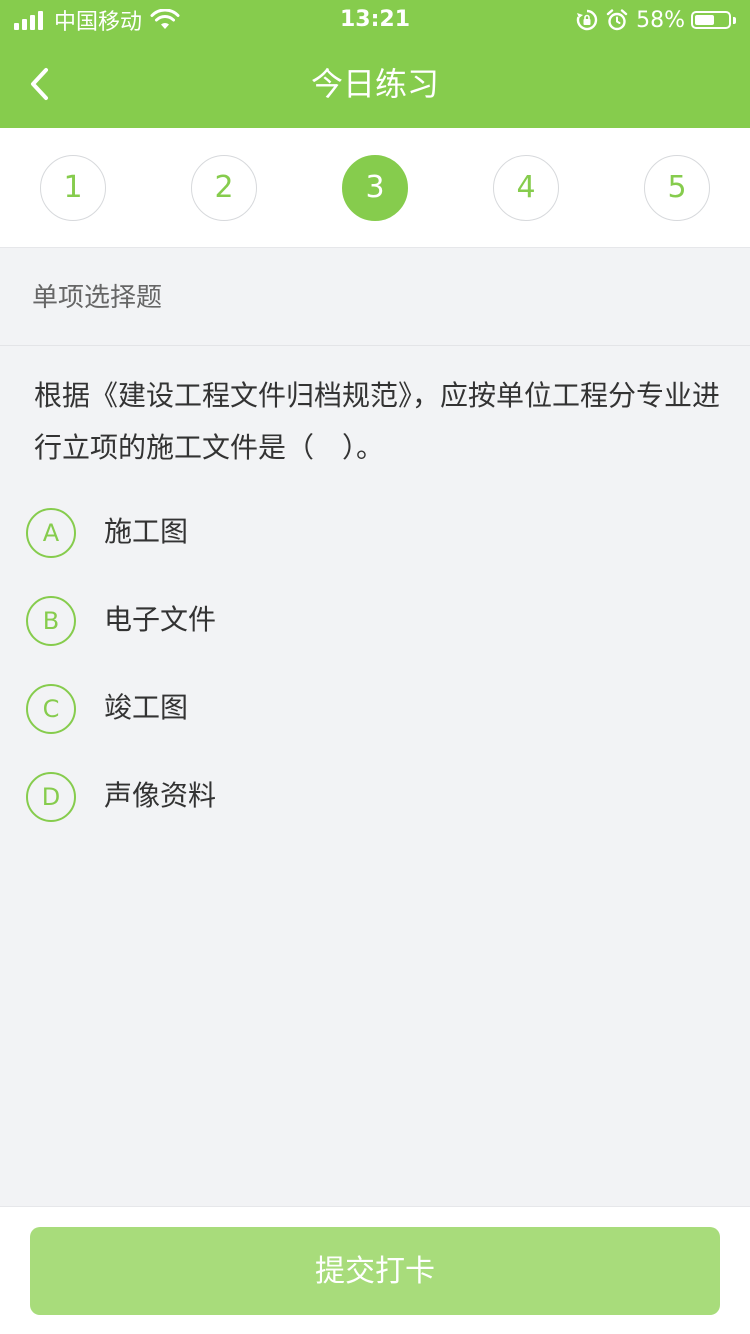  Describe the element at coordinates (375, 794) in the screenshot. I see `option-d: D 声像资料` at that location.